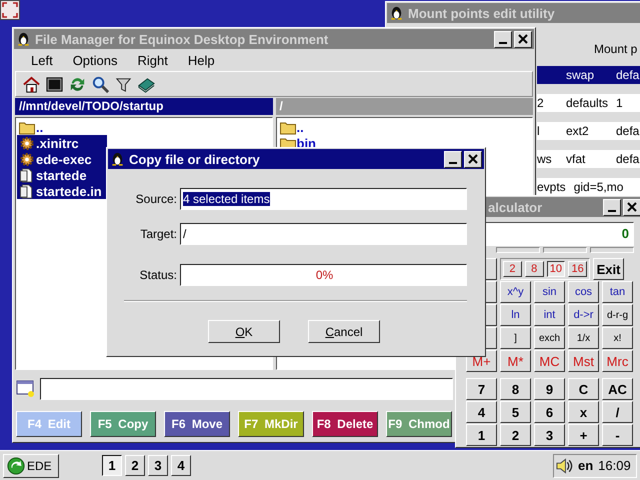 The width and height of the screenshot is (640, 480). I want to click on calculator-key: 3, so click(549, 435).